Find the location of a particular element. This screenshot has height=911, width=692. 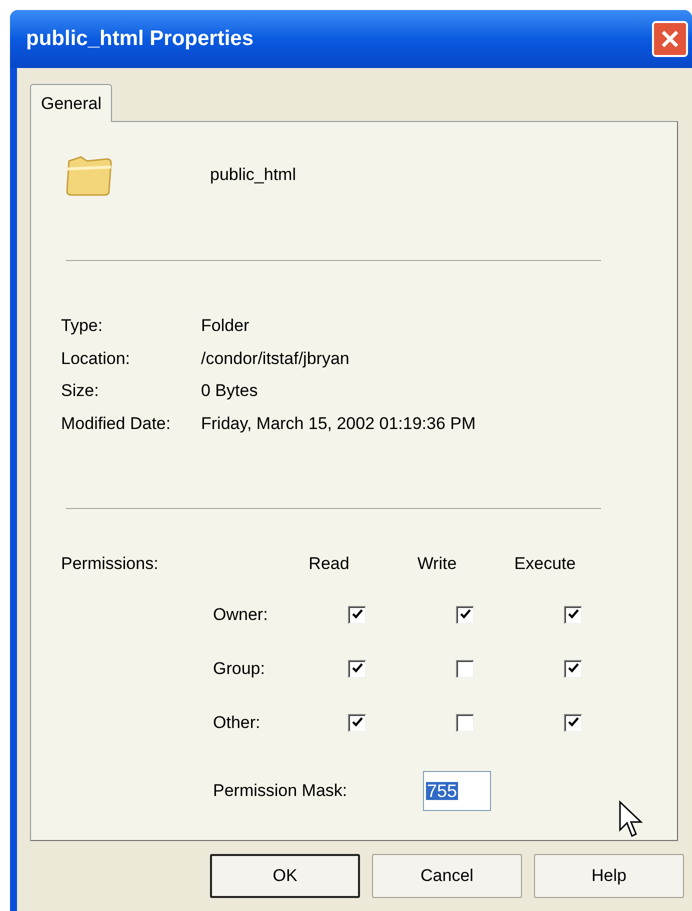

info-value: /condor/itstaf/jbryan is located at coordinates (275, 359).